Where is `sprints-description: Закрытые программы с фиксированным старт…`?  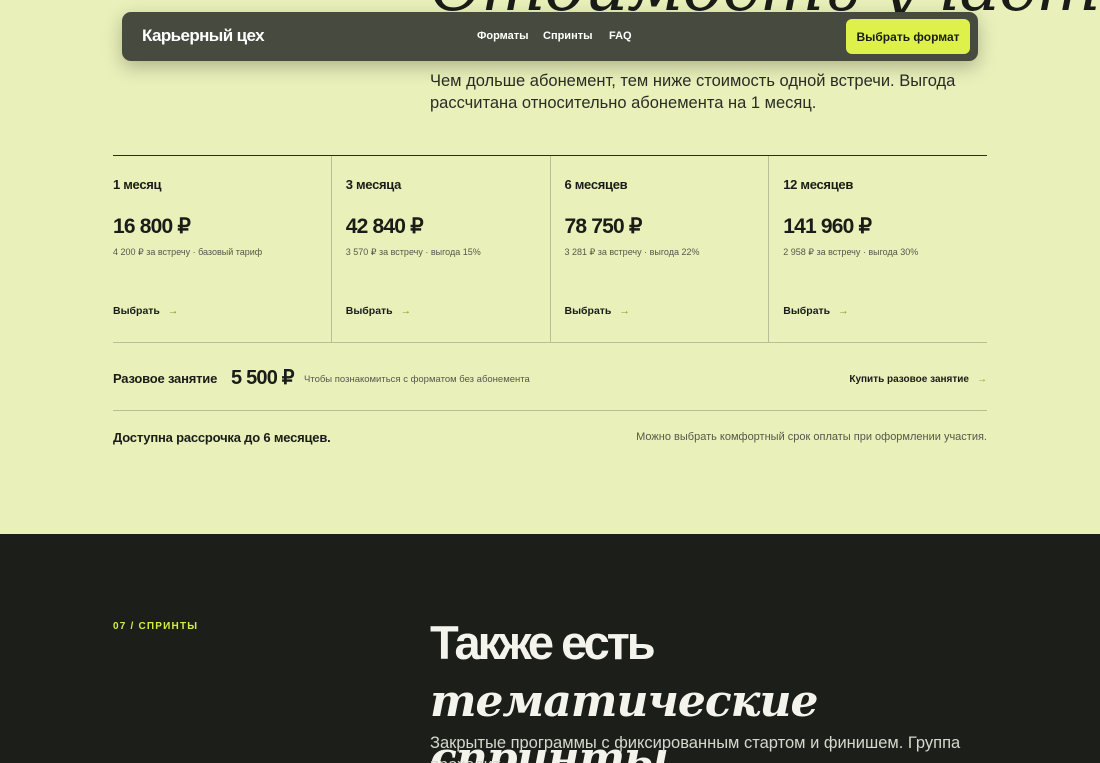 sprints-description: Закрытые программы с фиксированным старт… is located at coordinates (695, 748).